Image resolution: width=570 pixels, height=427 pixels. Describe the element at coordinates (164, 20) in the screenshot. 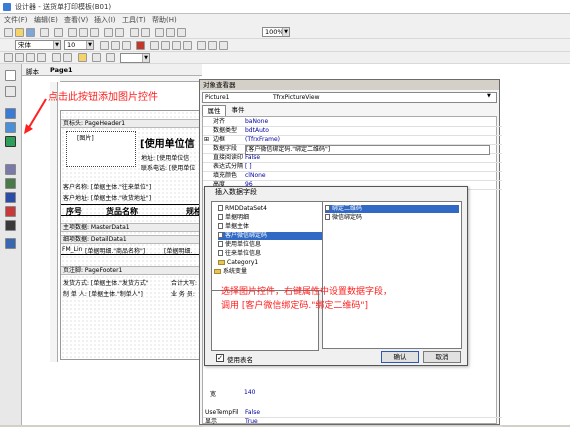

I see `menu-help: 帮助(H)` at that location.